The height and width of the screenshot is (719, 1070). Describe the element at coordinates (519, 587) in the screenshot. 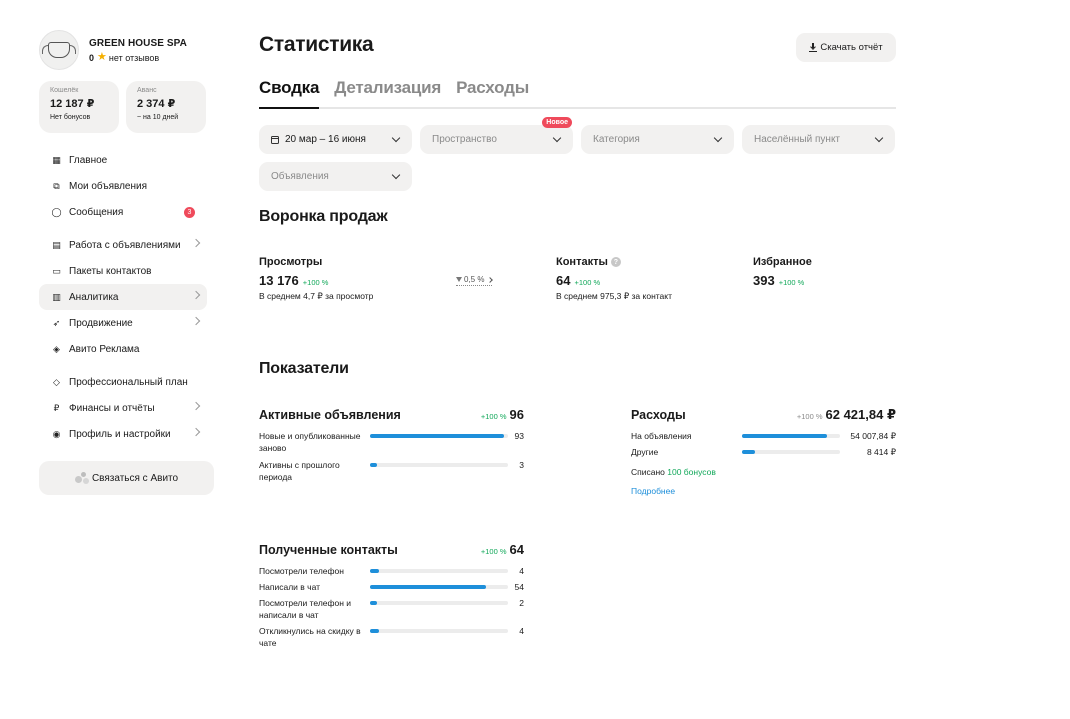

I see `metric-row-value: 54` at that location.